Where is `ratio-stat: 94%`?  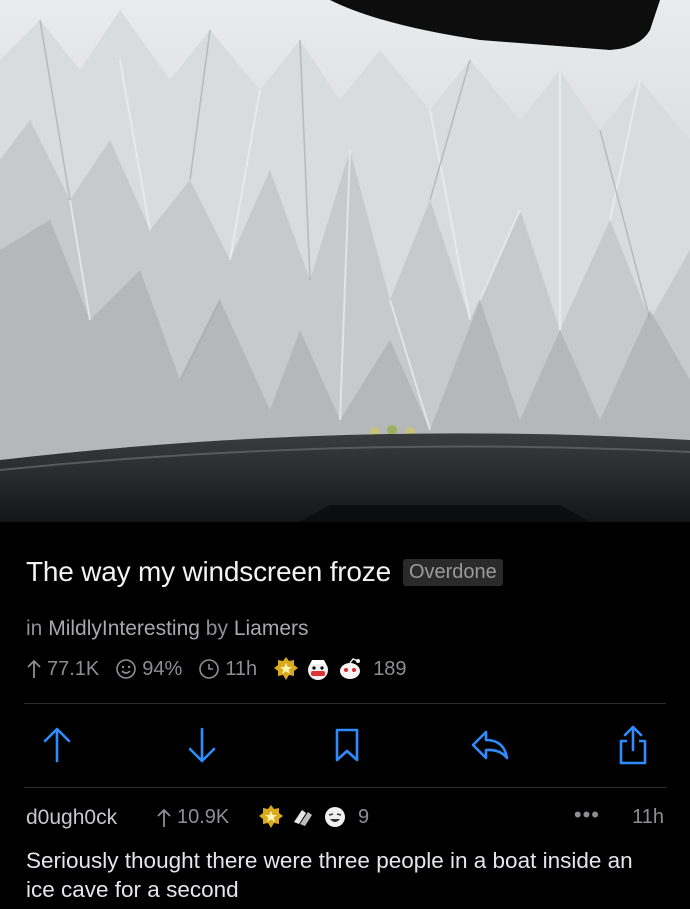 ratio-stat: 94% is located at coordinates (148, 669).